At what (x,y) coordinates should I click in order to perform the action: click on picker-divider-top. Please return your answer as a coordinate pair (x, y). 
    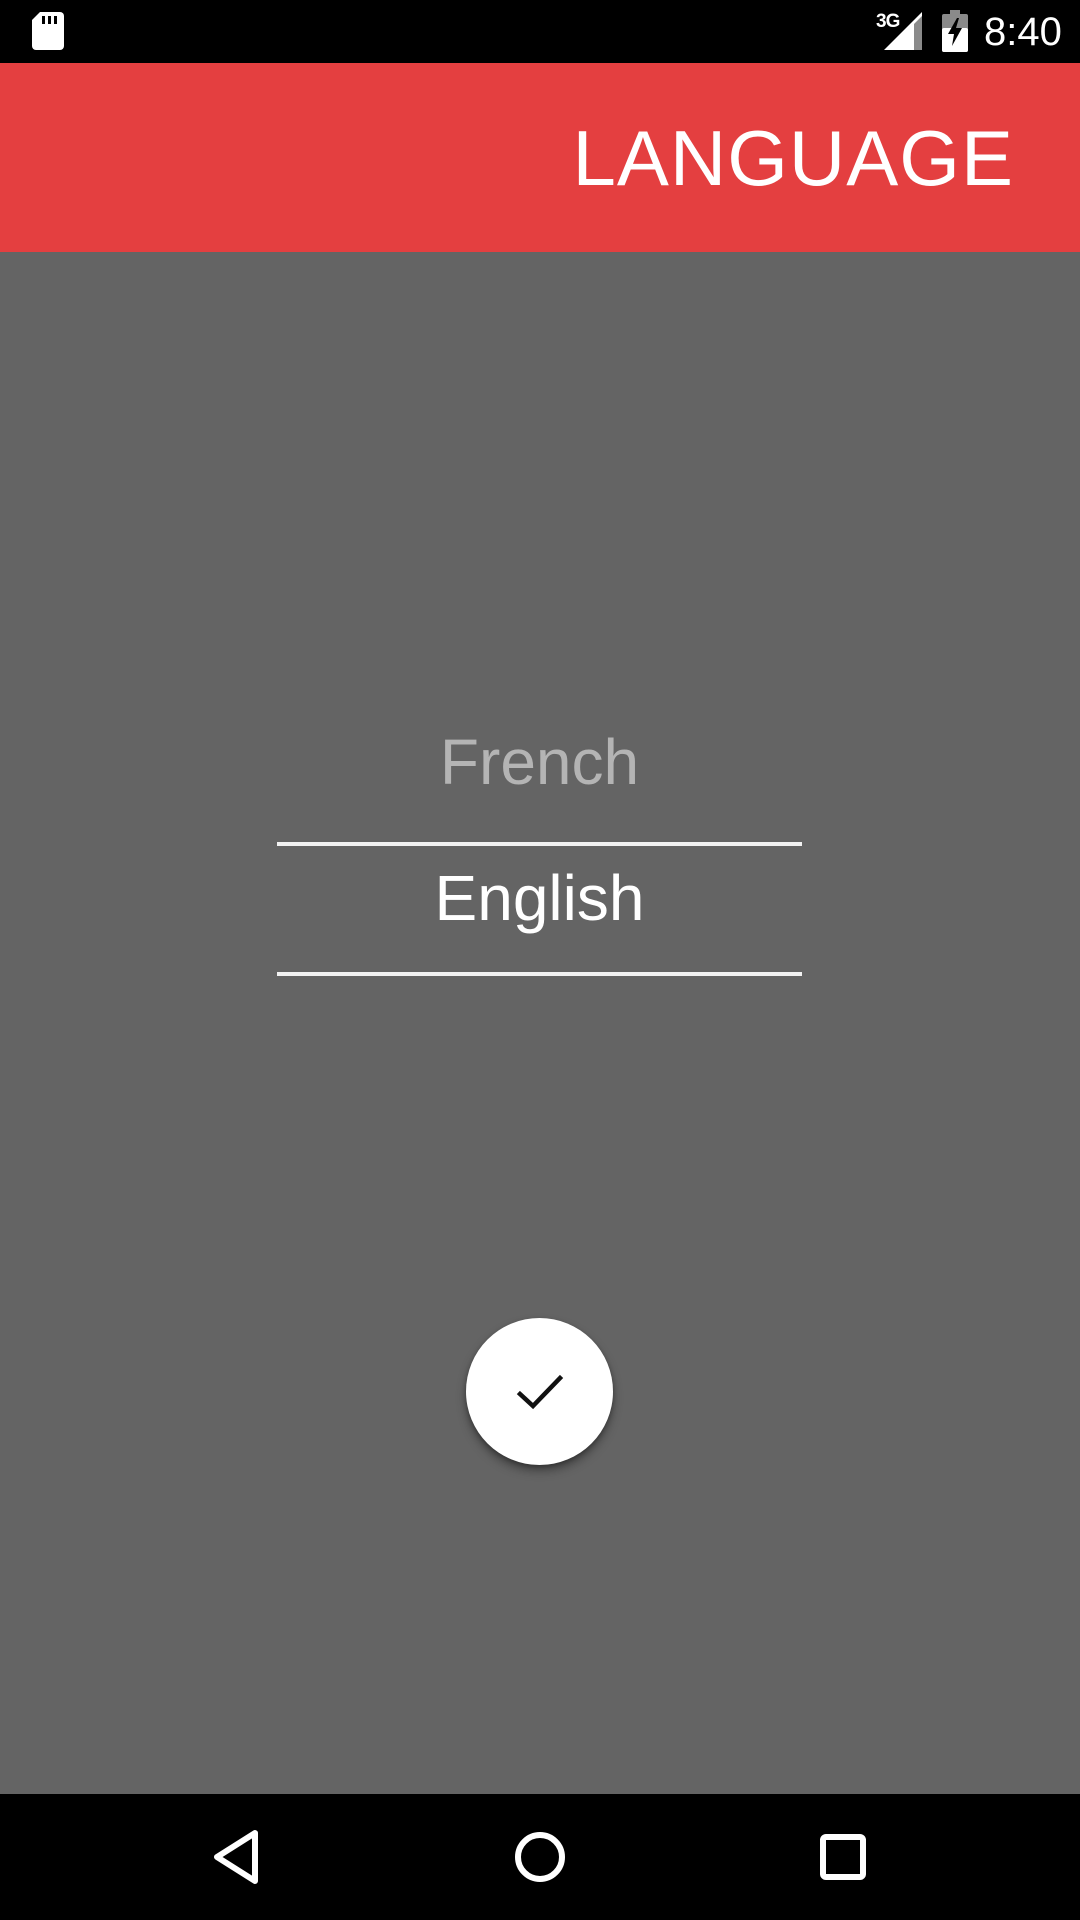
    Looking at the image, I should click on (539, 844).